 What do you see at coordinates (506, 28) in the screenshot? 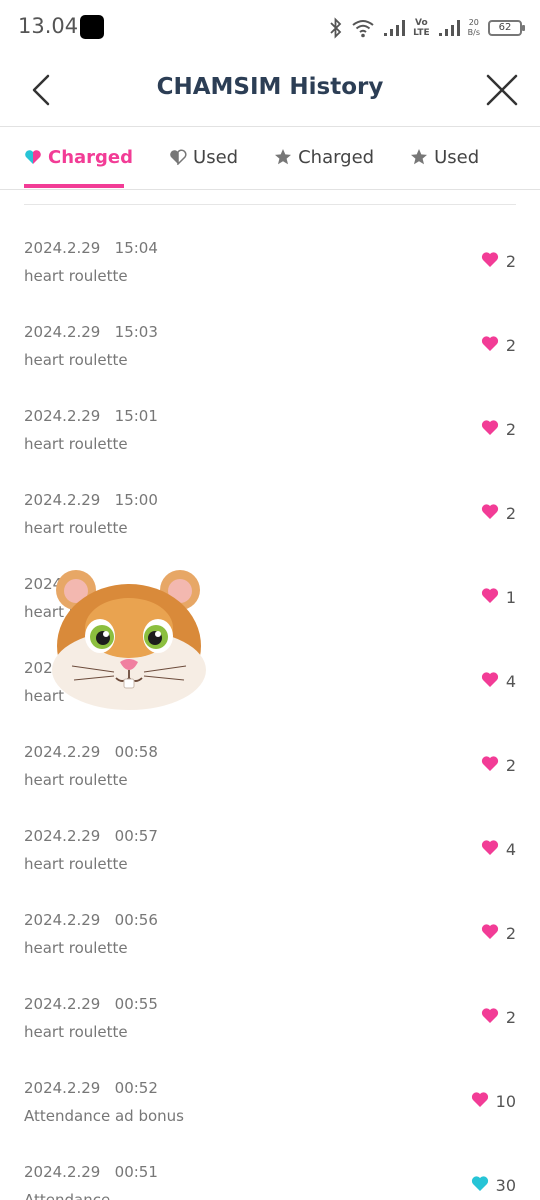
I see `battery-icon: 62` at bounding box center [506, 28].